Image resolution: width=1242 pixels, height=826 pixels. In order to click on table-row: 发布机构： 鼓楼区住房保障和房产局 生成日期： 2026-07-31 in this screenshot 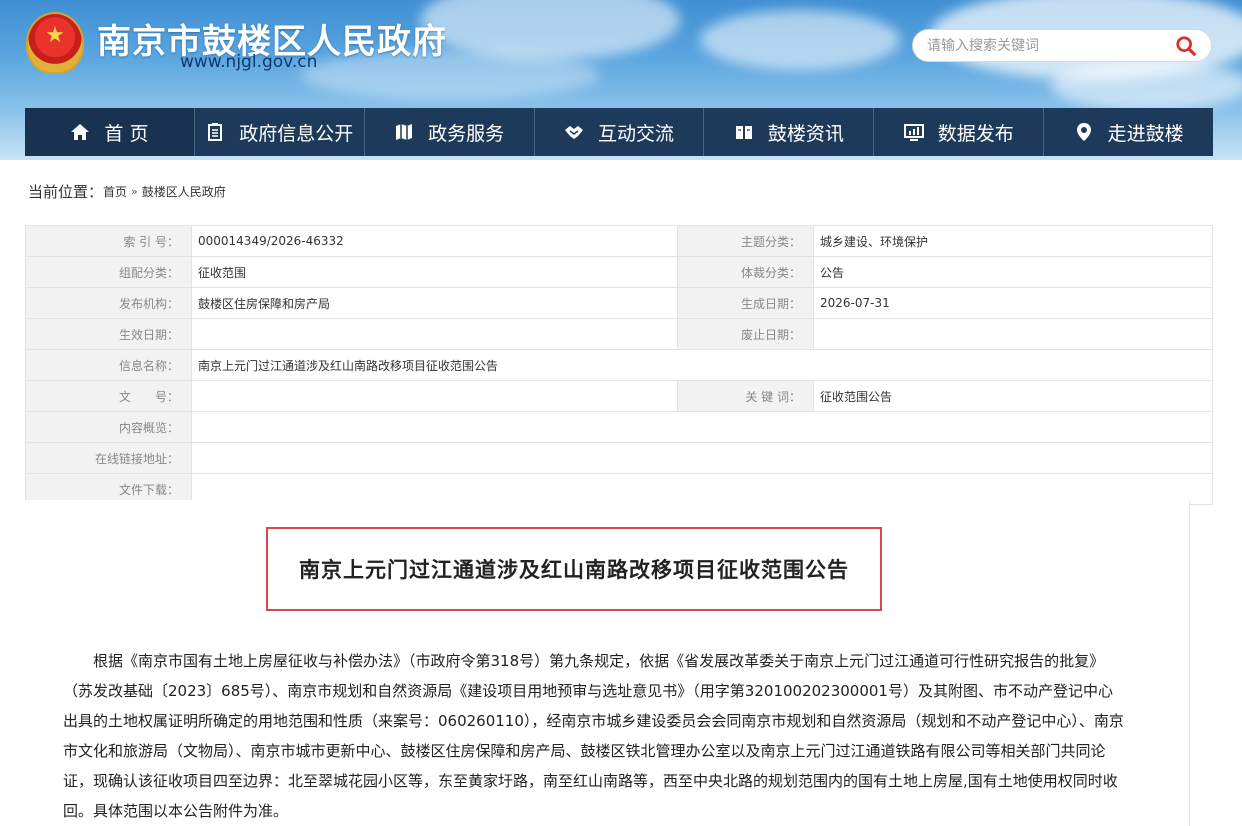, I will do `click(619, 303)`.